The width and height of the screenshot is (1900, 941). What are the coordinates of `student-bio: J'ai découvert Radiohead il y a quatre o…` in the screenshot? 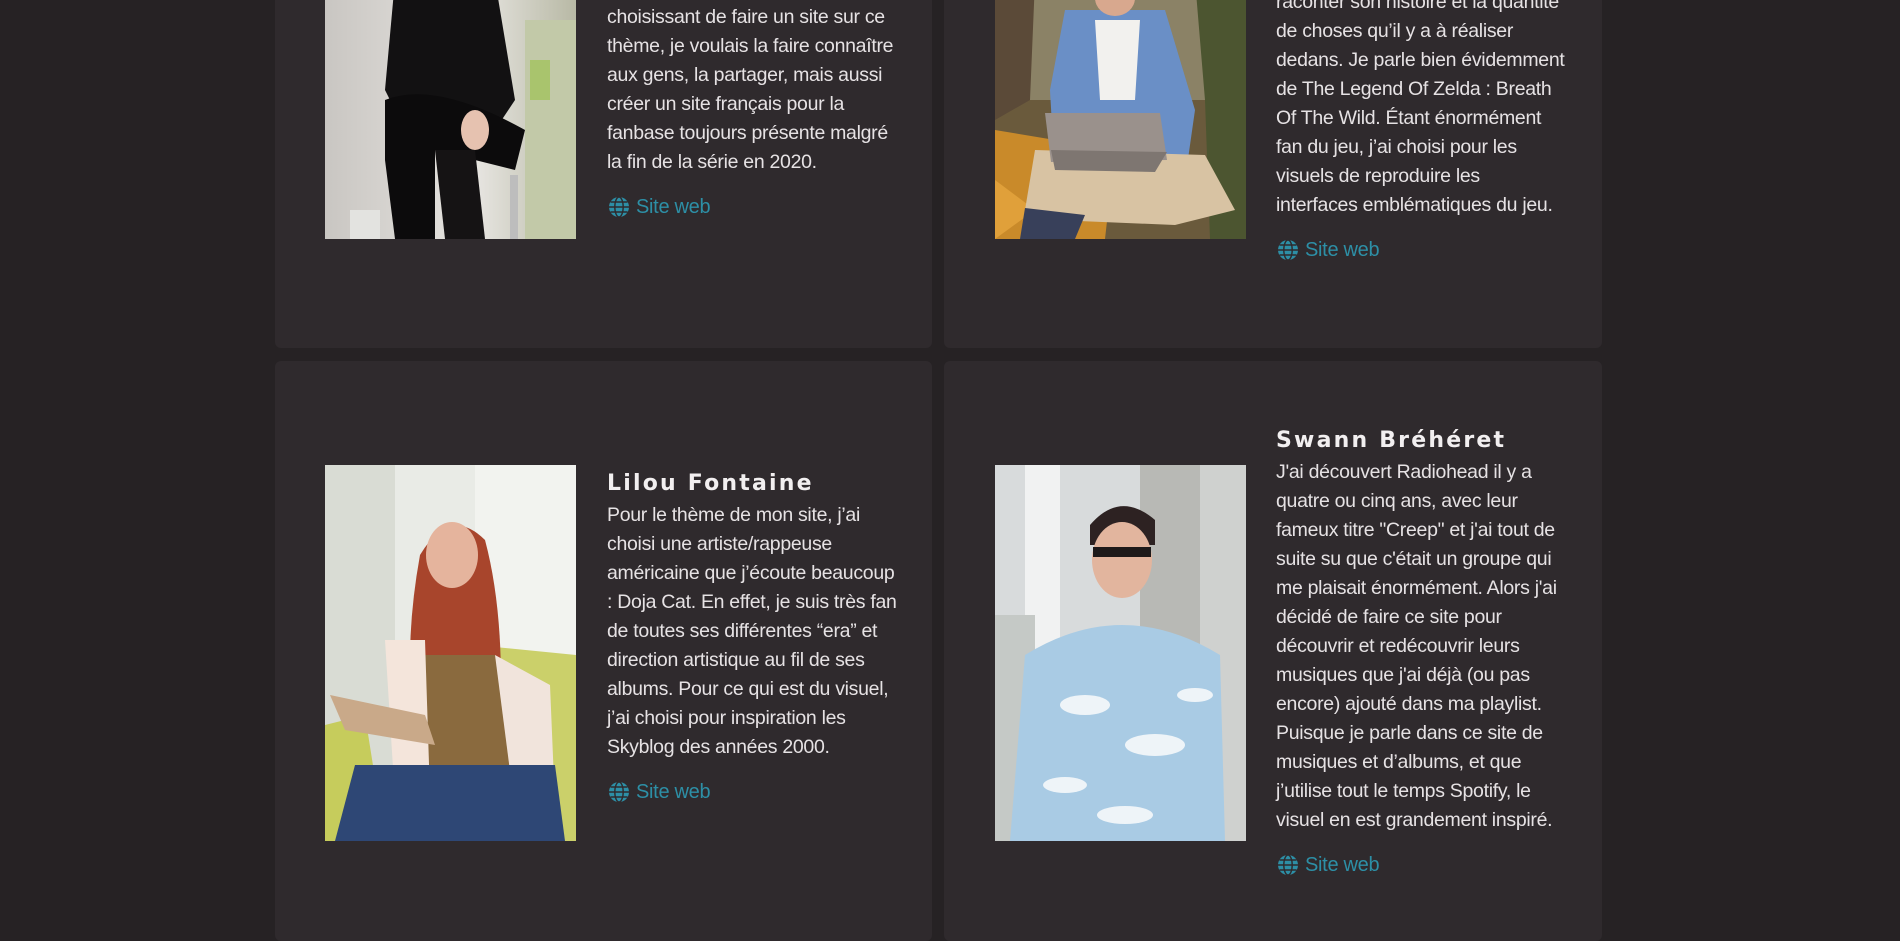 It's located at (1416, 646).